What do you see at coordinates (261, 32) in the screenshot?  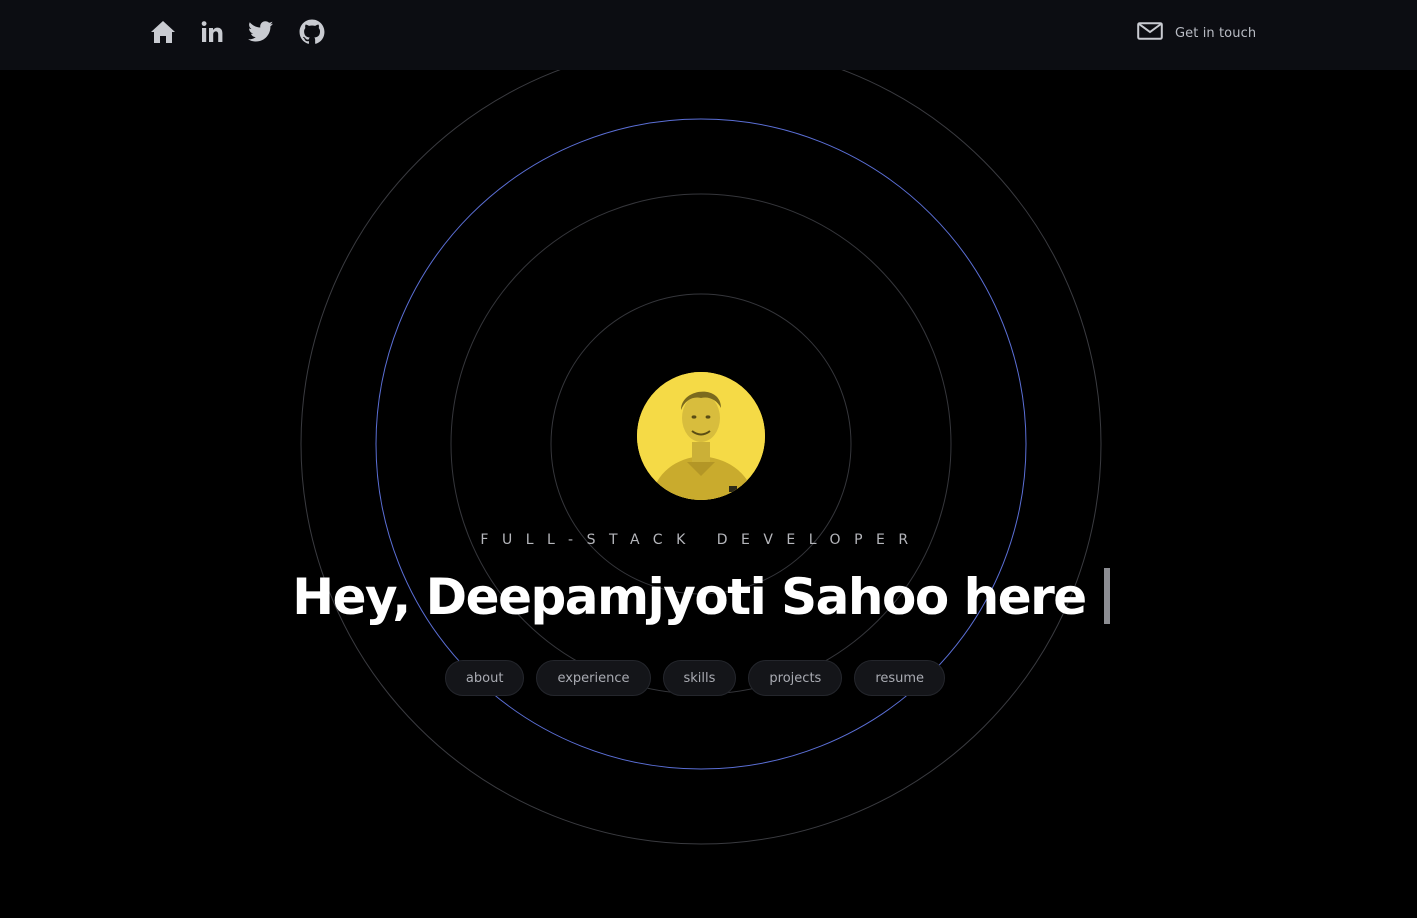 I see `twitter-icon` at bounding box center [261, 32].